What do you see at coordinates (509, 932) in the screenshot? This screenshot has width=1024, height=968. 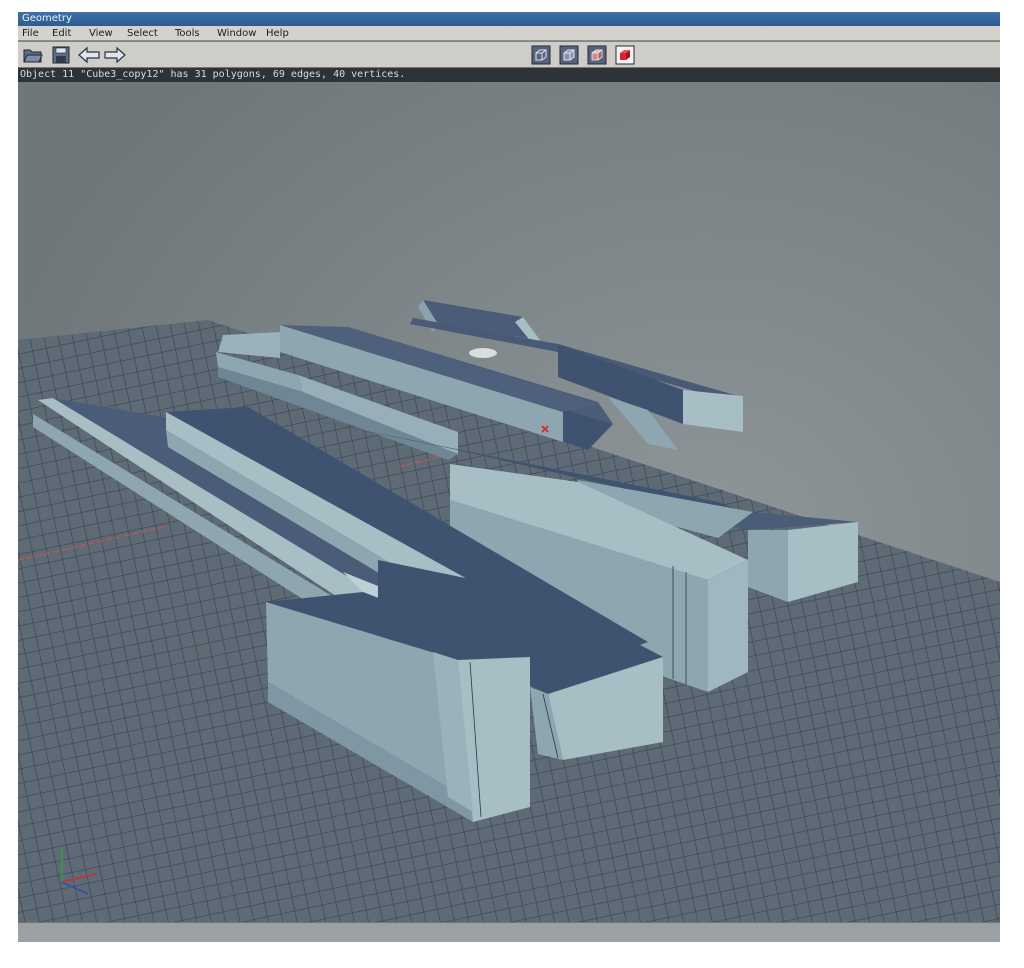 I see `bottom-bar` at bounding box center [509, 932].